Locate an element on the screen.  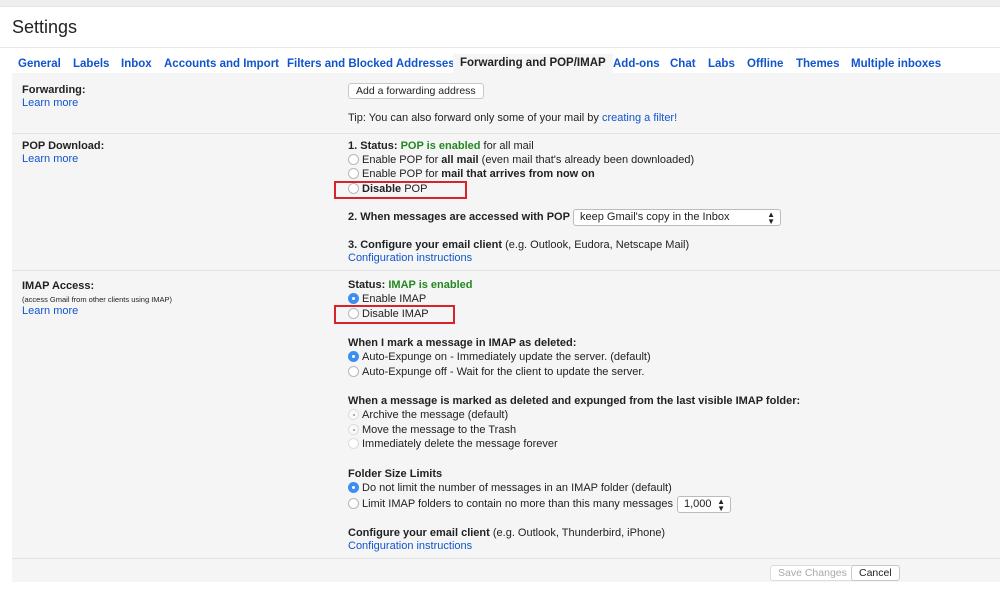
option-text: Archive the message (default) is located at coordinates (435, 415).